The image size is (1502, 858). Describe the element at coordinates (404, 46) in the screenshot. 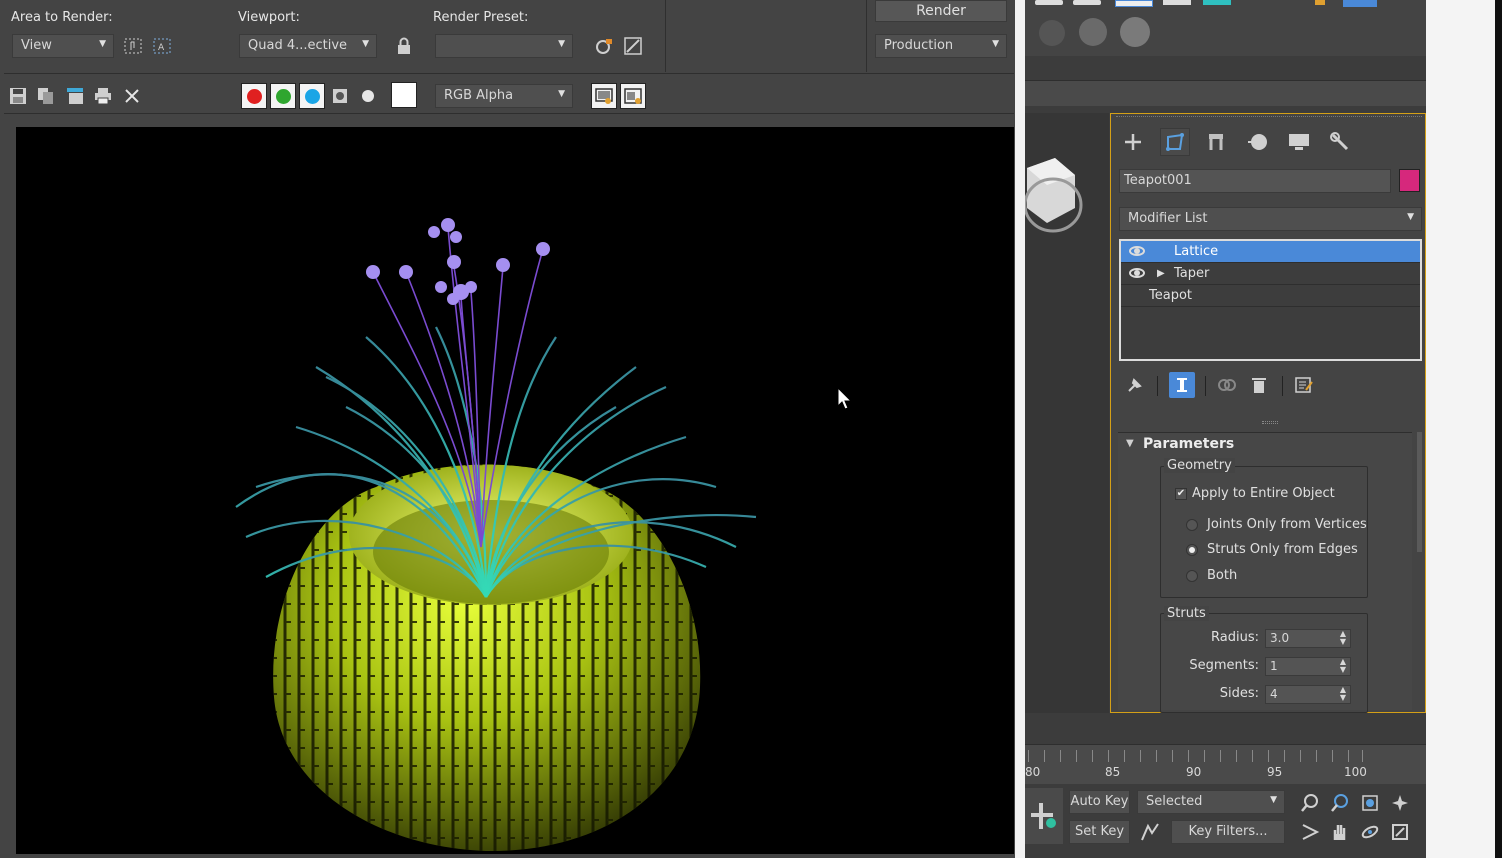

I see `lock-icon` at that location.